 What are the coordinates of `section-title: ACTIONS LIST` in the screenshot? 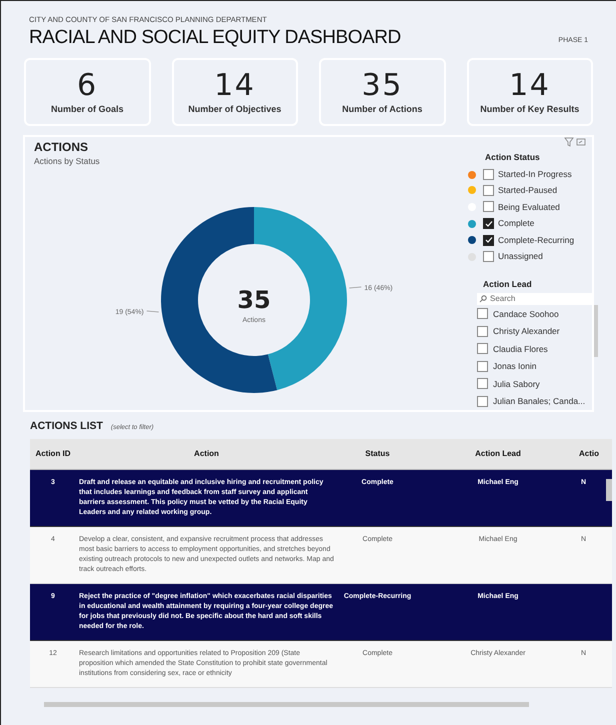 It's located at (66, 426).